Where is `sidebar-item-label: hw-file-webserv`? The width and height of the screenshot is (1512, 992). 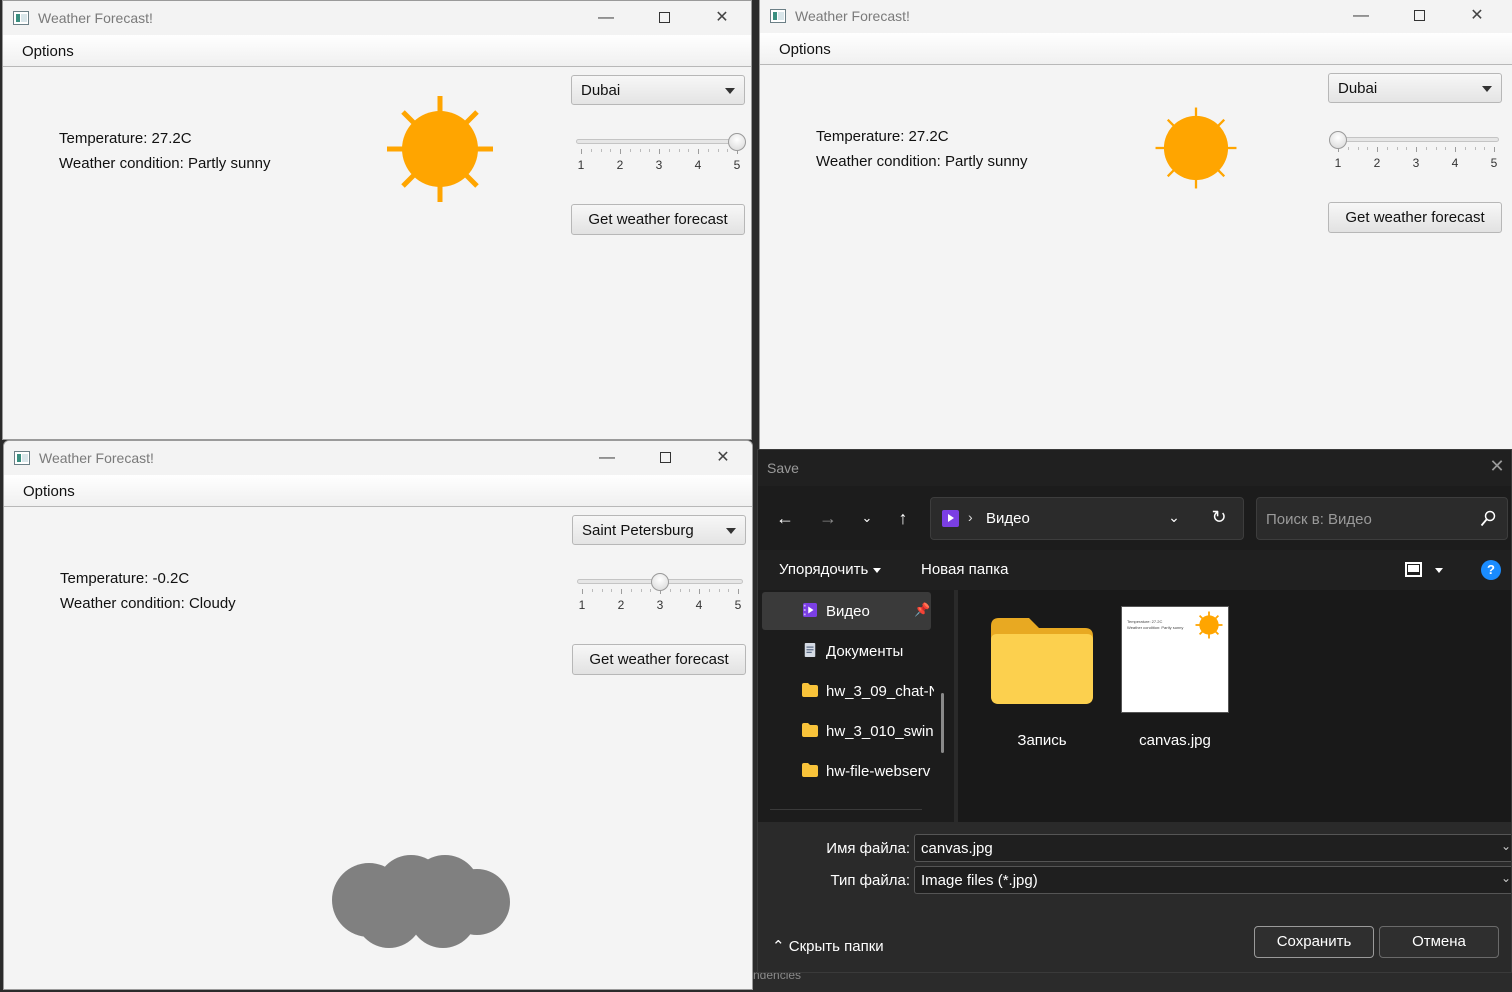 sidebar-item-label: hw-file-webserv is located at coordinates (878, 771).